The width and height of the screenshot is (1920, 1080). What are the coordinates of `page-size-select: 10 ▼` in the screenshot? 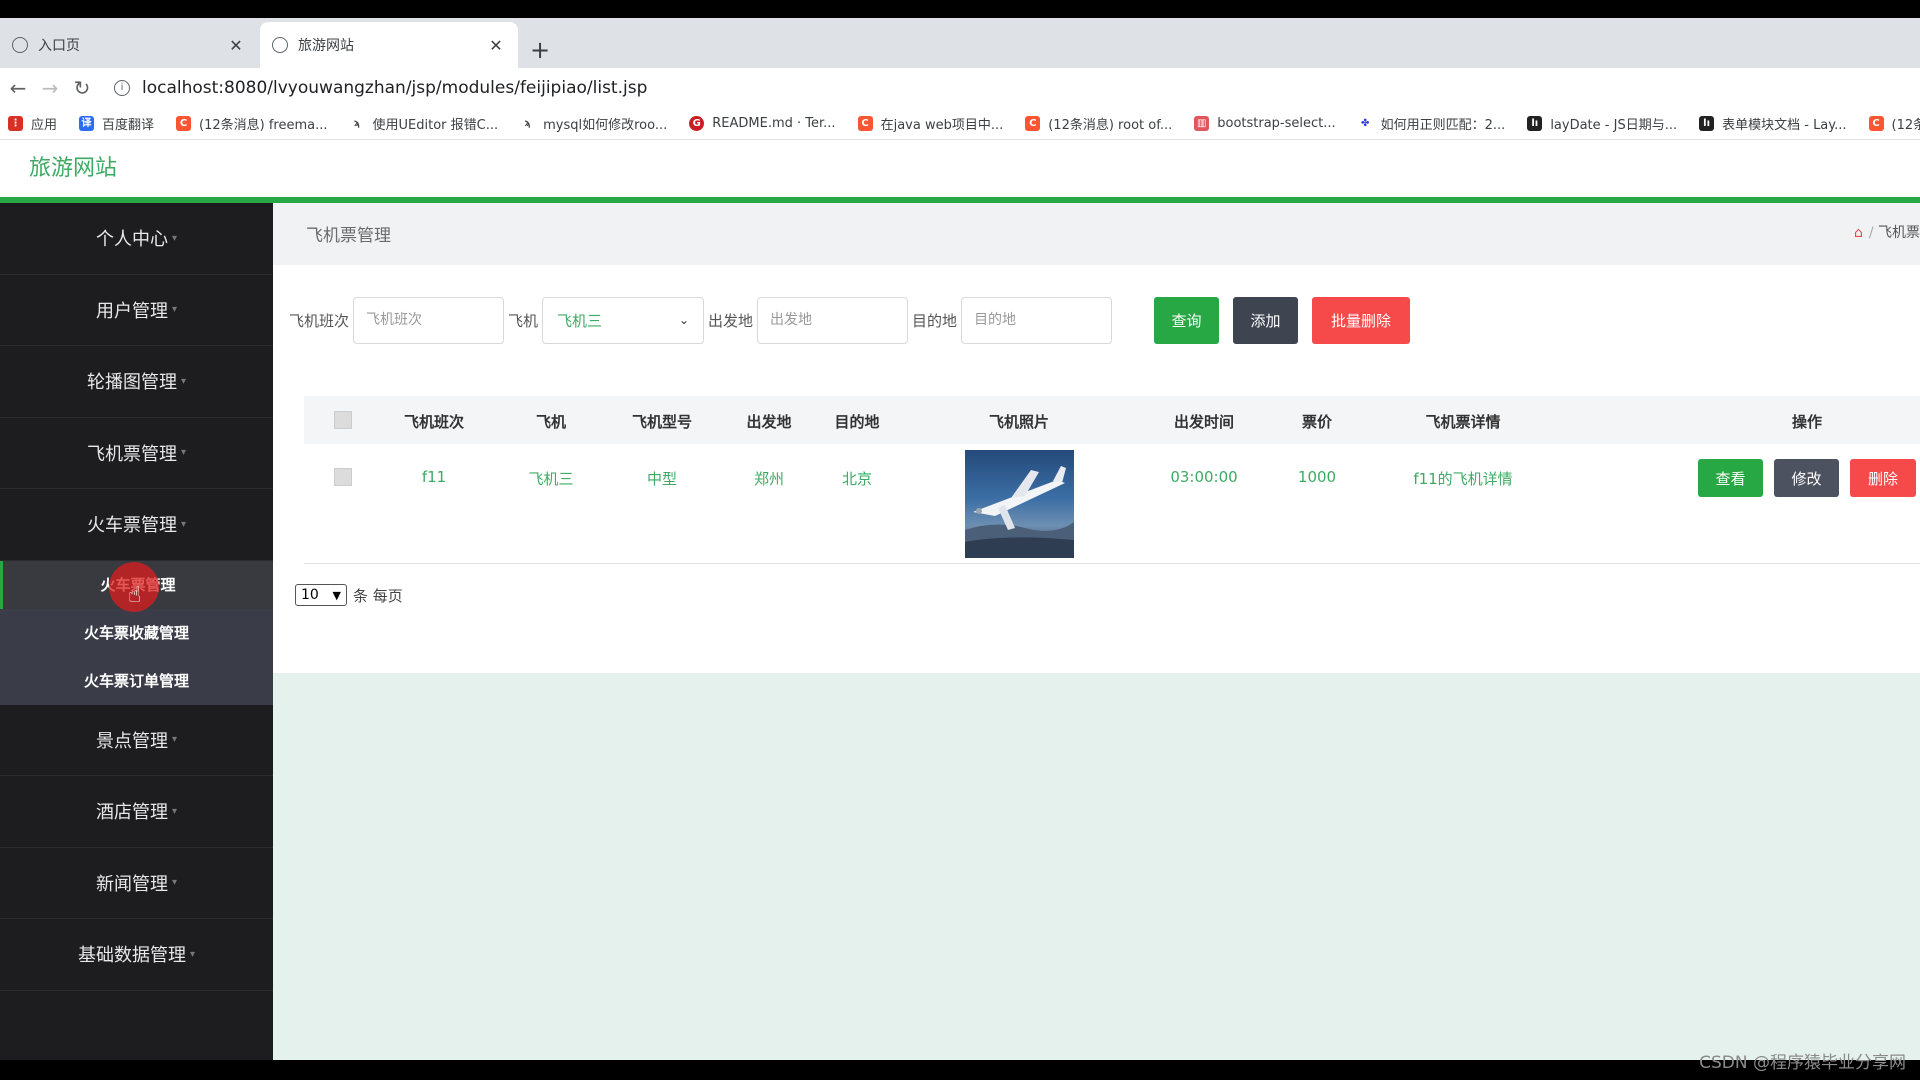 It's located at (321, 595).